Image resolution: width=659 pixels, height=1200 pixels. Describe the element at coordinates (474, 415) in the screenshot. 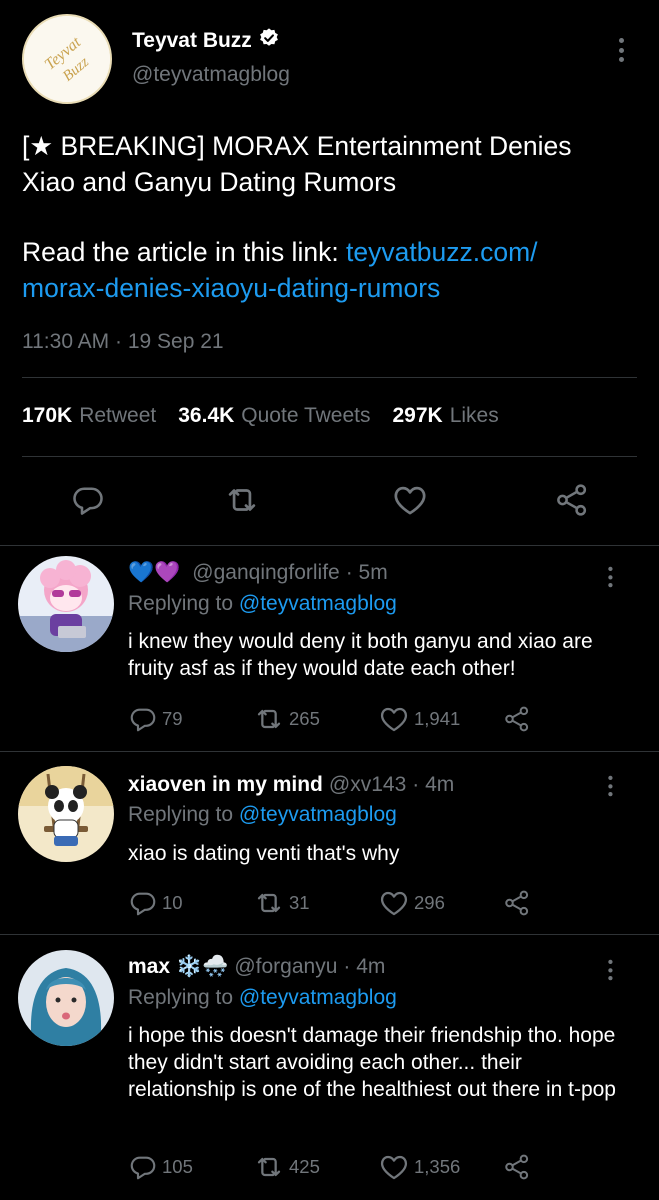

I see `likes-label: Likes` at that location.